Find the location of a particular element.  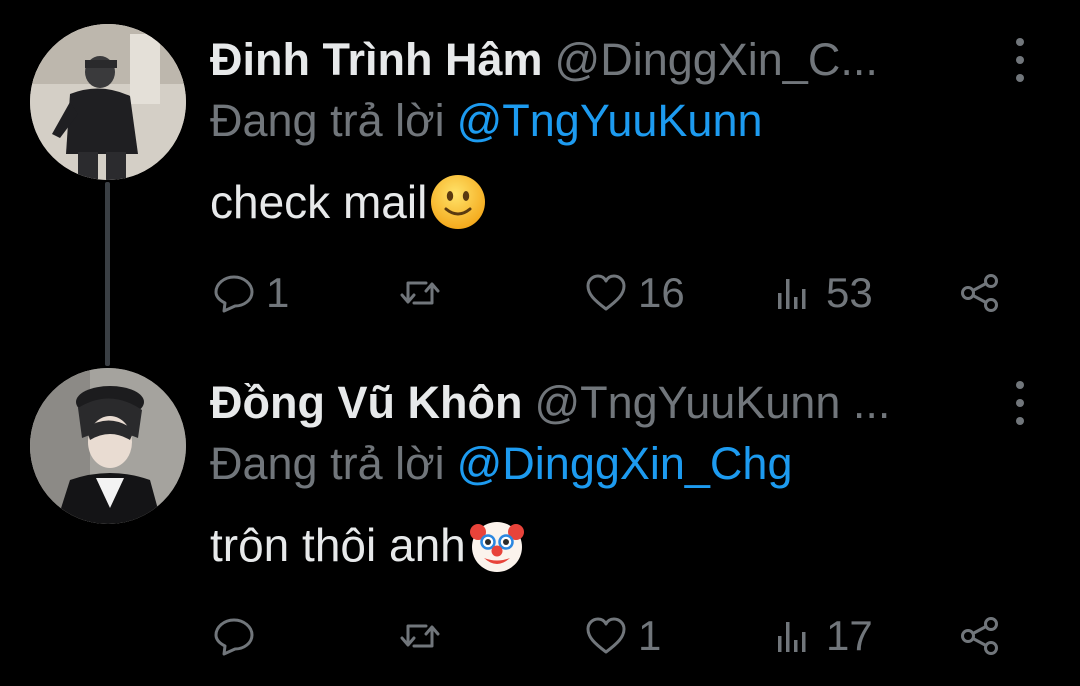

tweet-text-content: trôn thôi anh is located at coordinates (338, 545).